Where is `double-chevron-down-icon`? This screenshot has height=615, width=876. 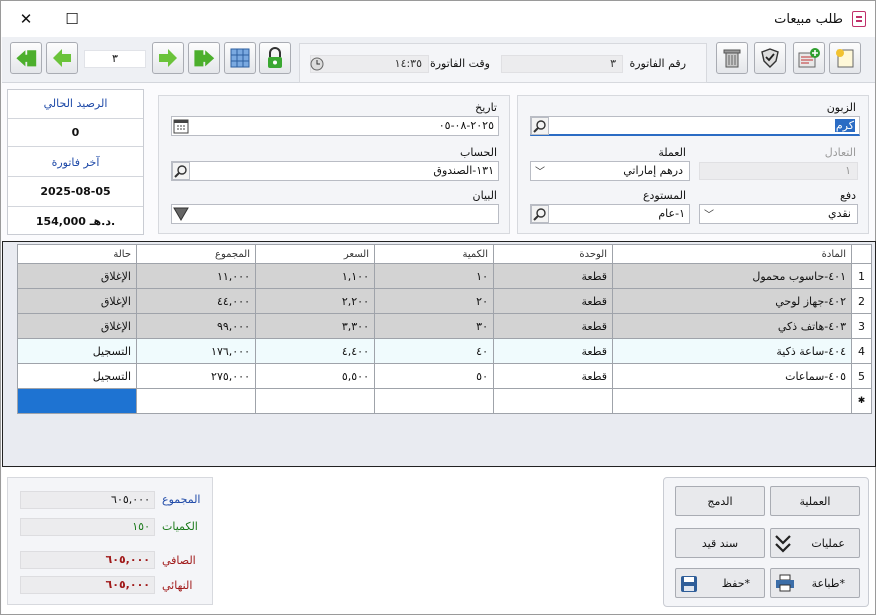
double-chevron-down-icon is located at coordinates (783, 544).